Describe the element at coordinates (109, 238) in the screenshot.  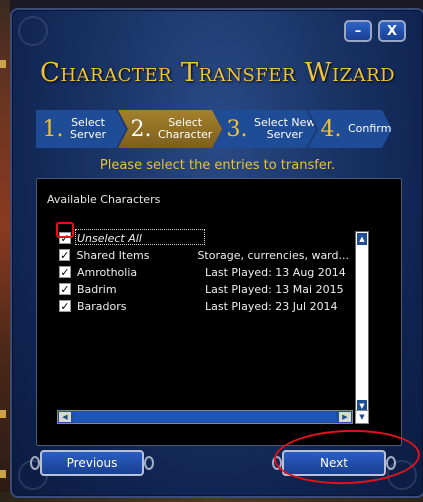
I see `unselect-all-label: Unselect All` at that location.